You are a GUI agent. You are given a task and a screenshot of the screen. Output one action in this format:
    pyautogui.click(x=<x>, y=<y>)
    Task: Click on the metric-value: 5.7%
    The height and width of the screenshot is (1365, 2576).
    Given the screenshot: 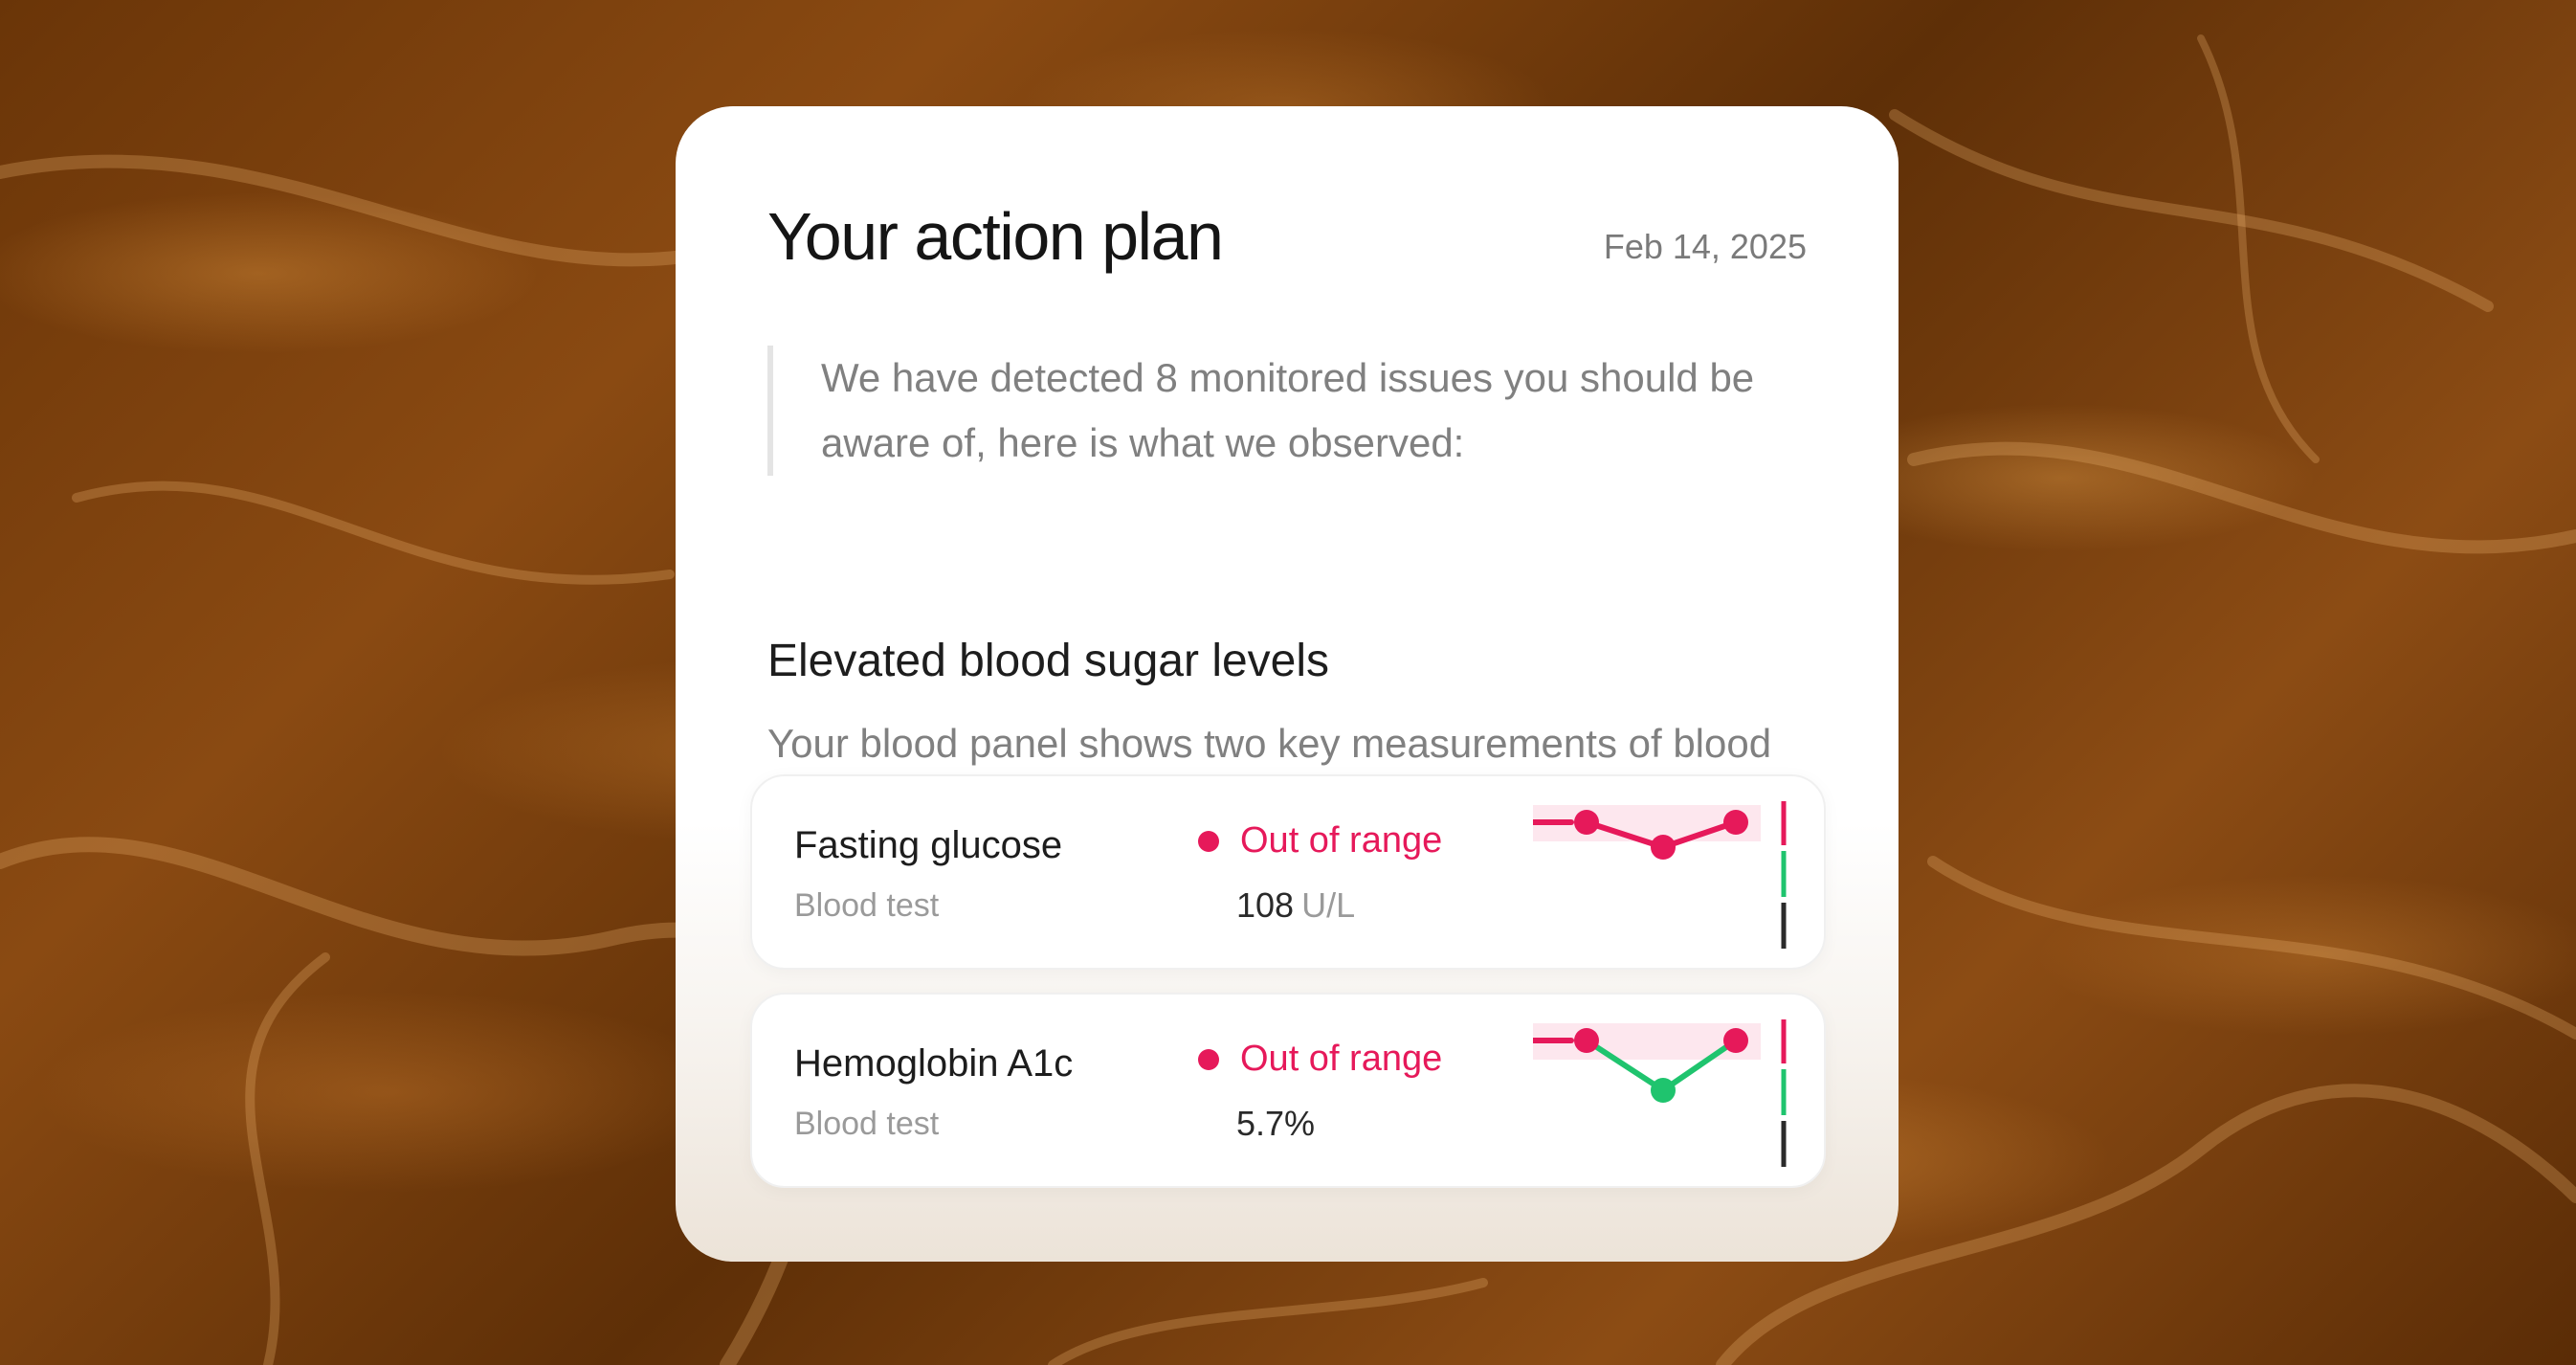 What is the action you would take?
    pyautogui.click(x=1279, y=1124)
    